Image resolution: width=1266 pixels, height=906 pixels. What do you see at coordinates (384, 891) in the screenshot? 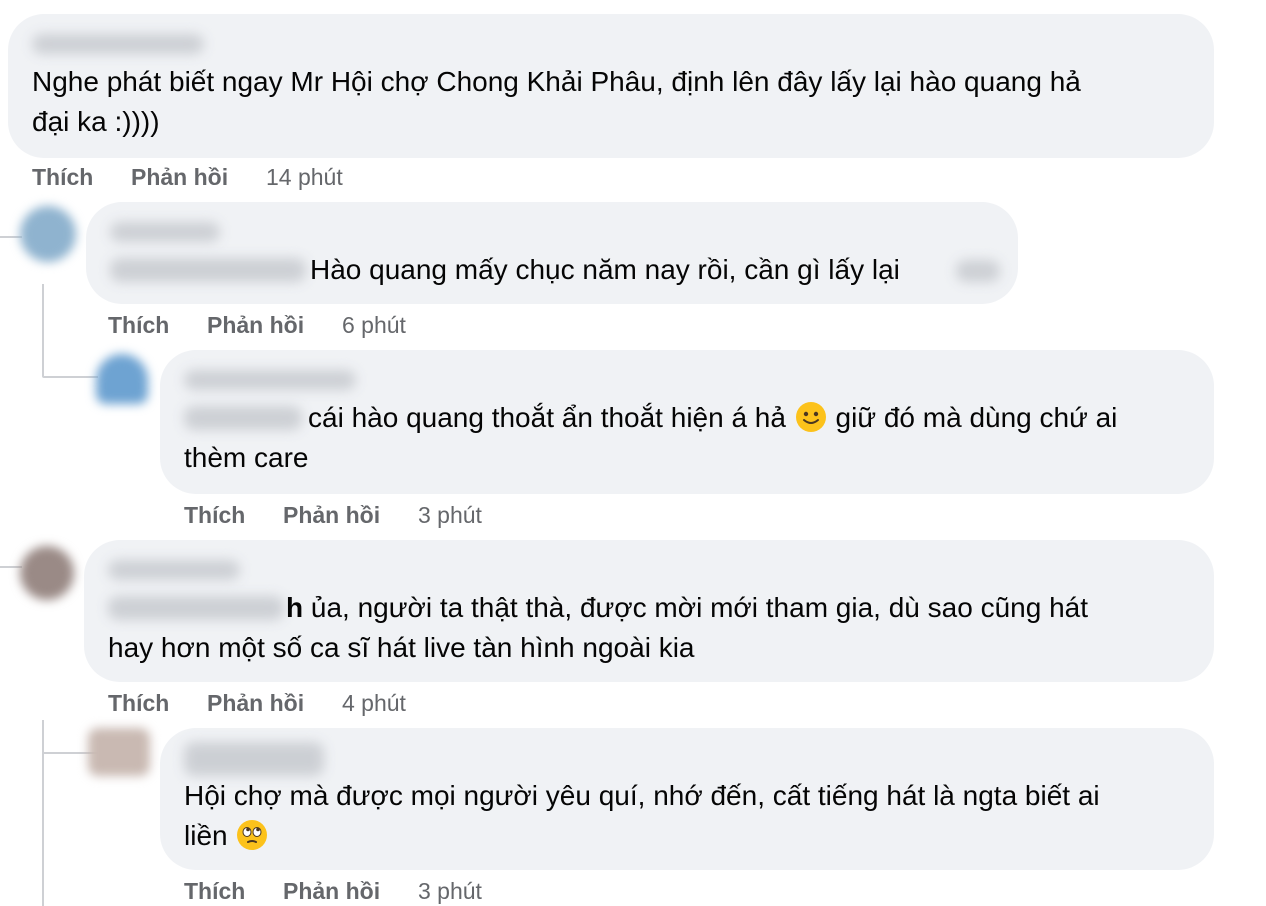
I see `comment-actions-5: Thích Phản hồi 3 phút` at bounding box center [384, 891].